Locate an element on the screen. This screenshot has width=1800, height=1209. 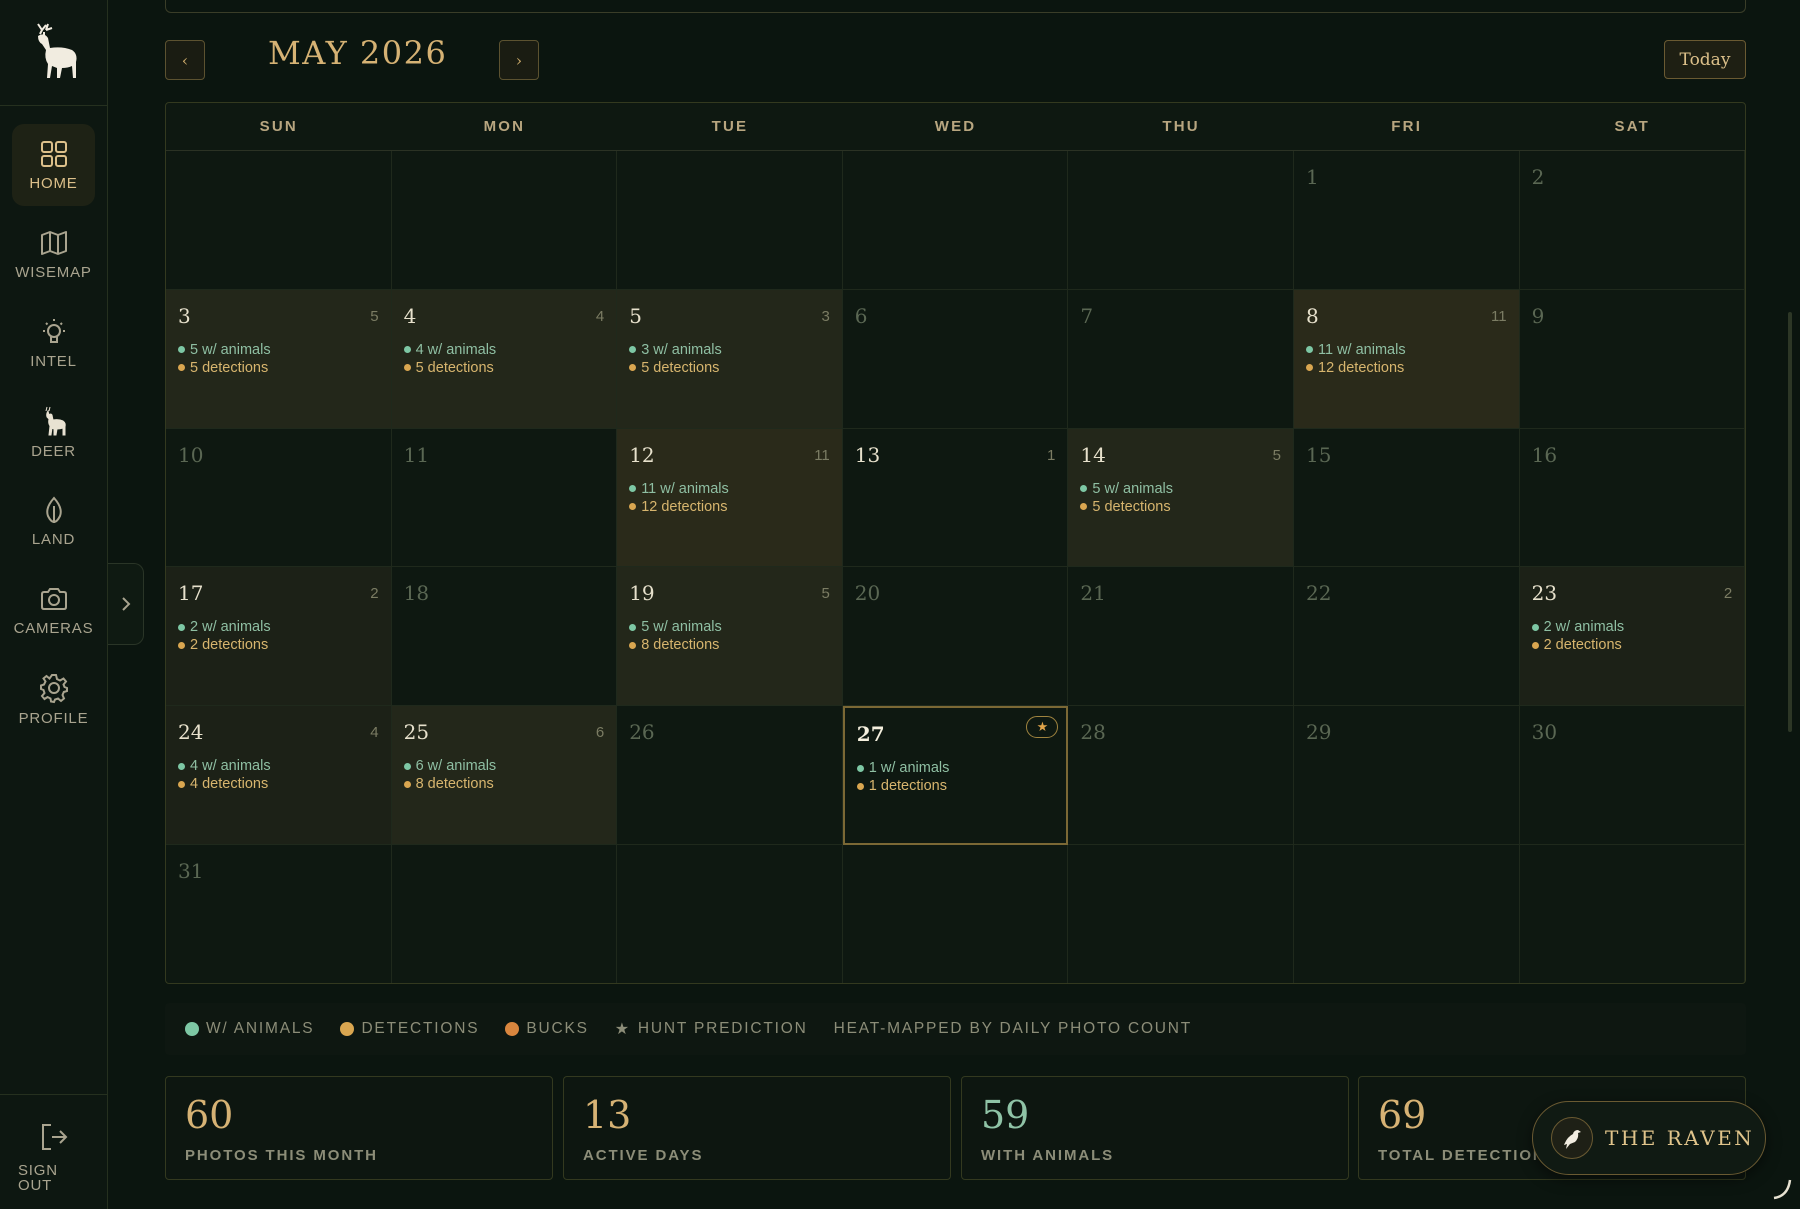
weekday-header: SUN MON TUE WED THU FRI SAT is located at coordinates (955, 127).